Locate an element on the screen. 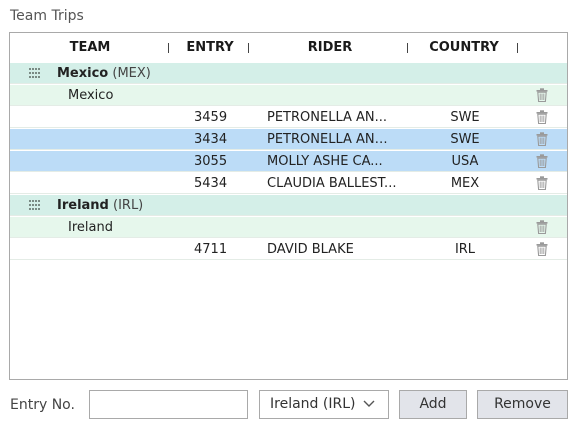  group-name: Ireland is located at coordinates (83, 205).